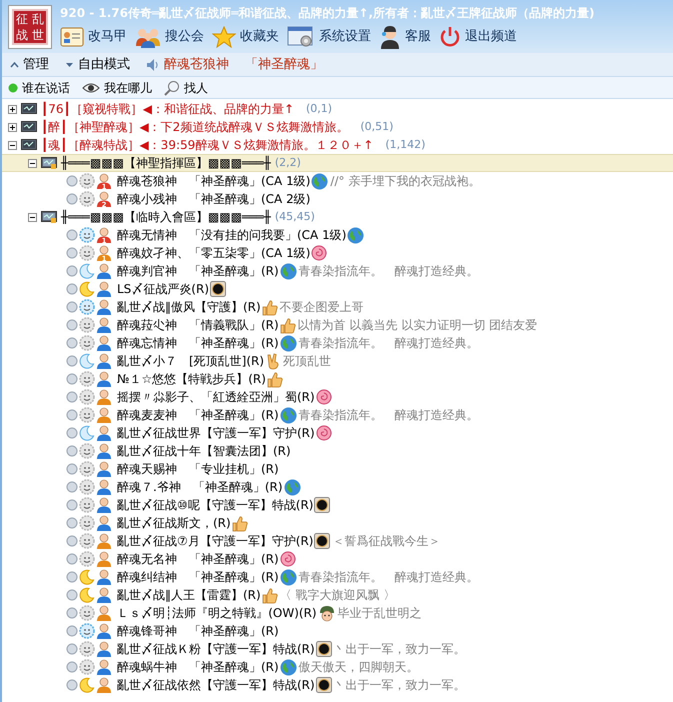 The image size is (673, 702). What do you see at coordinates (319, 253) in the screenshot?
I see `rose-icon` at bounding box center [319, 253].